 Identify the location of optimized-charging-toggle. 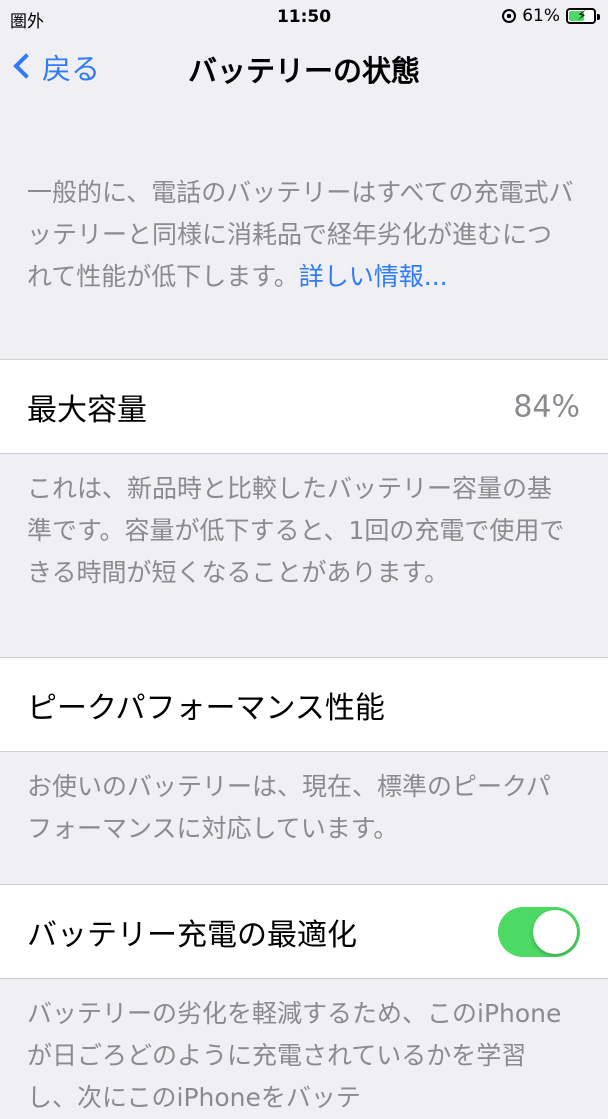
(539, 931).